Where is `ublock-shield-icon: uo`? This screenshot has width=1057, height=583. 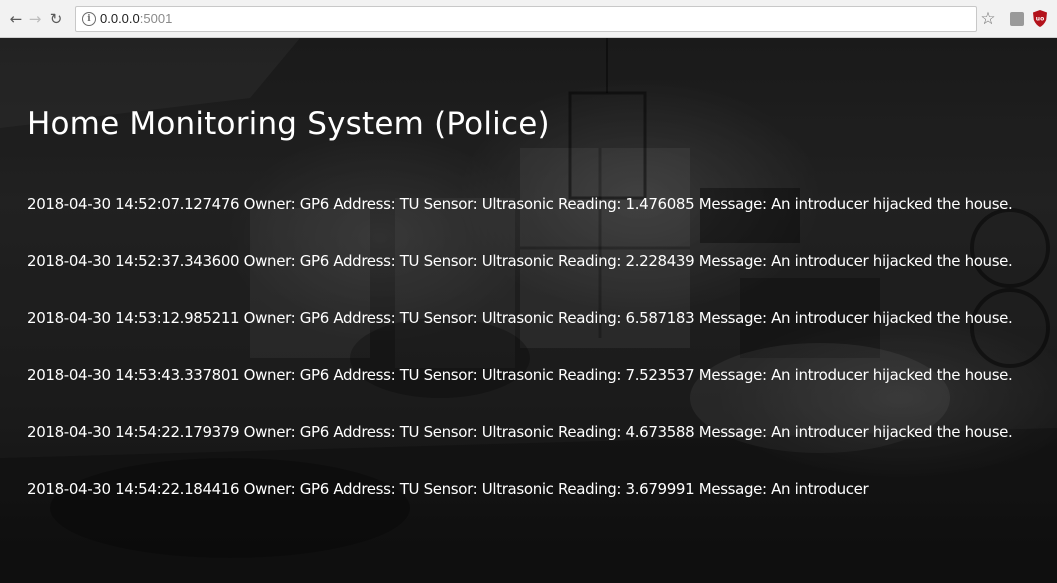
ublock-shield-icon: uo is located at coordinates (1040, 18).